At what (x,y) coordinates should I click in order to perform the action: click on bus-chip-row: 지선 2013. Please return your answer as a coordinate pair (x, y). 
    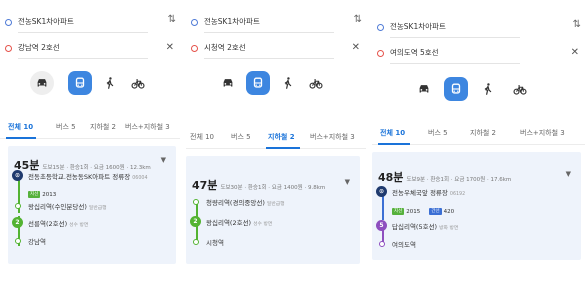
    Looking at the image, I should click on (42, 191).